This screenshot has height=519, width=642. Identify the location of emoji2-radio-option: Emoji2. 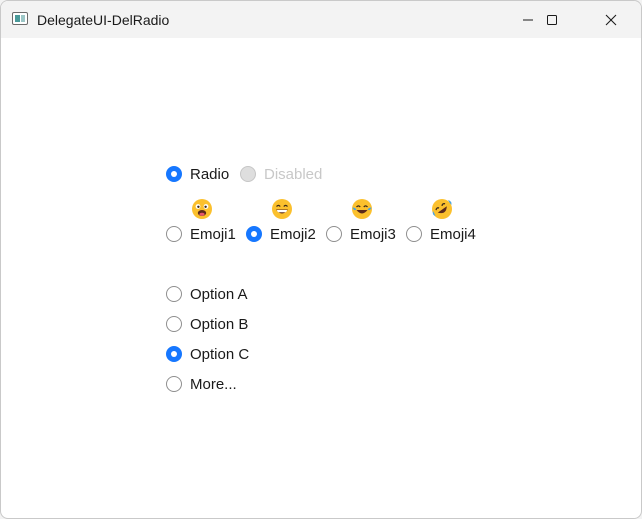
(281, 234).